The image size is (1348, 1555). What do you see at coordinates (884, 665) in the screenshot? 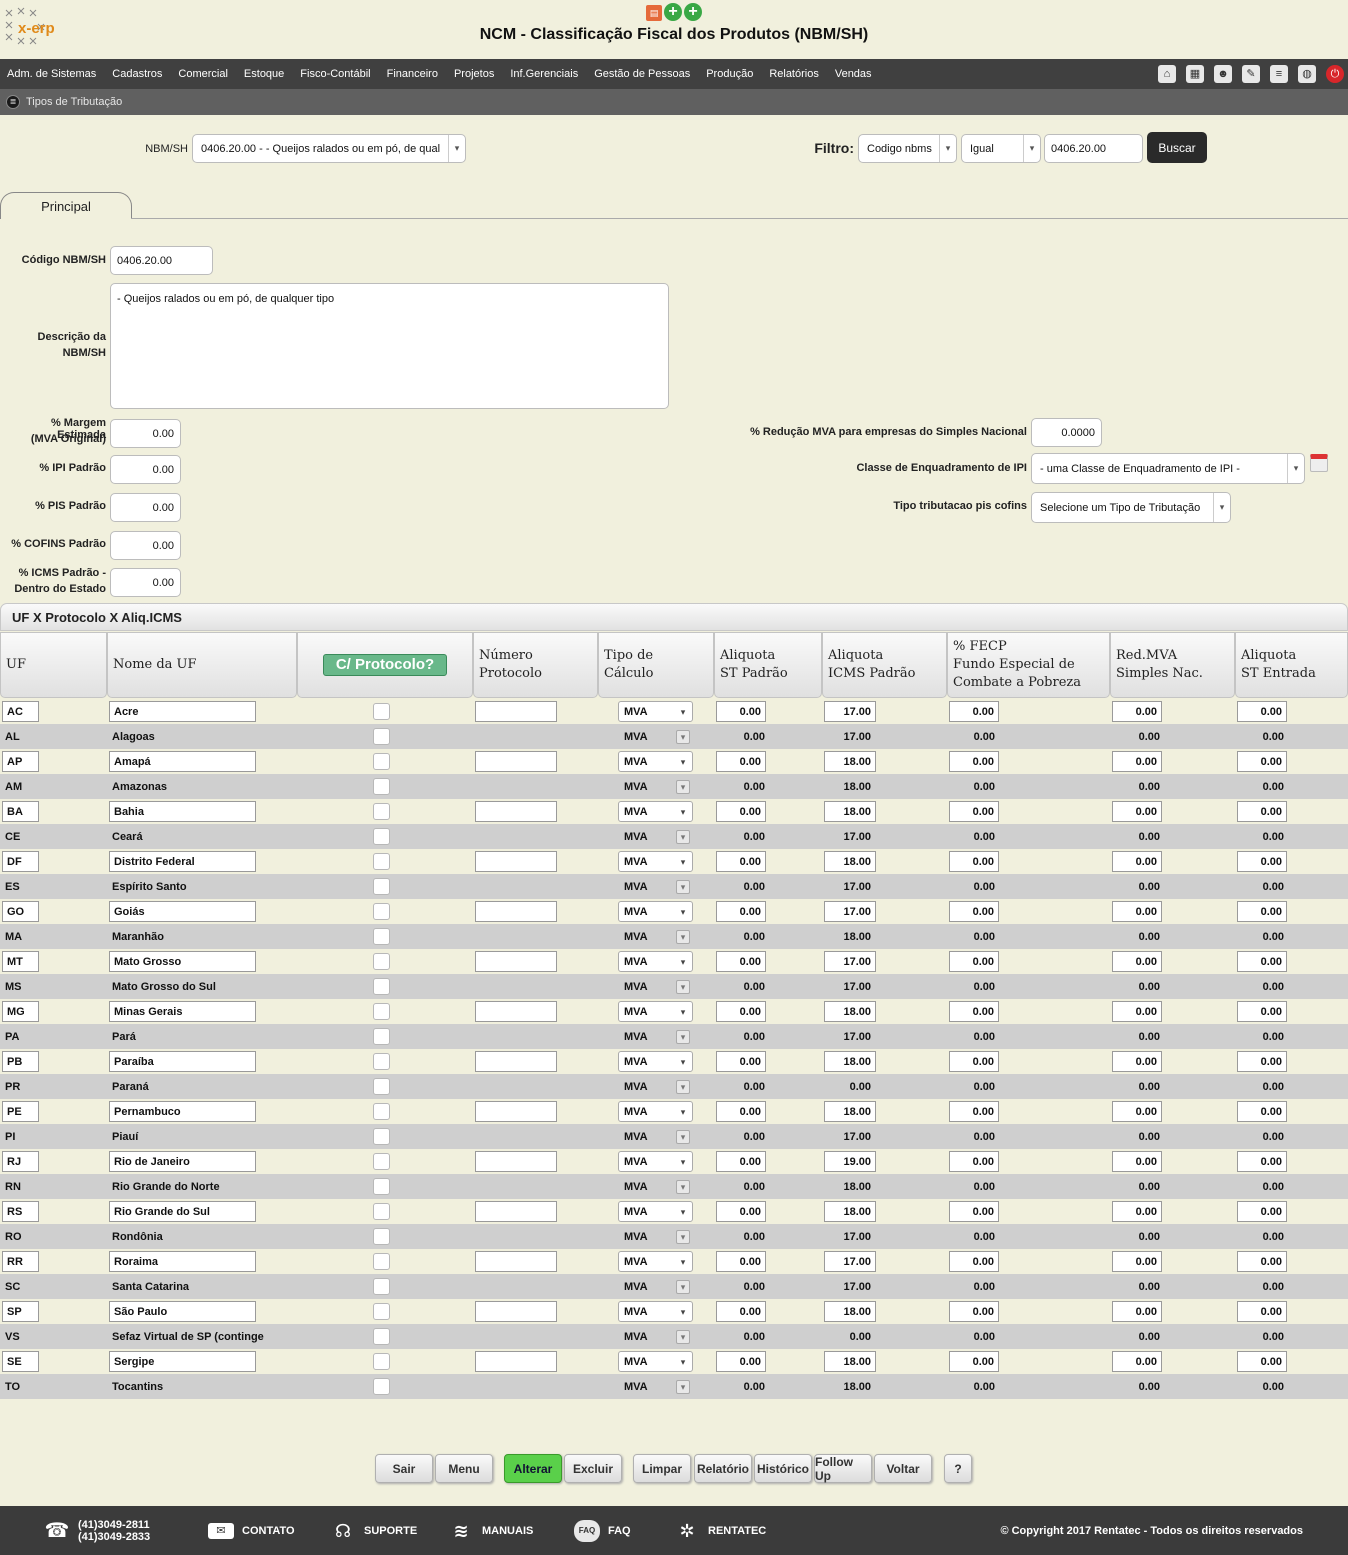
I see `col-header-icms: Aliquota ICMS Padrão` at bounding box center [884, 665].